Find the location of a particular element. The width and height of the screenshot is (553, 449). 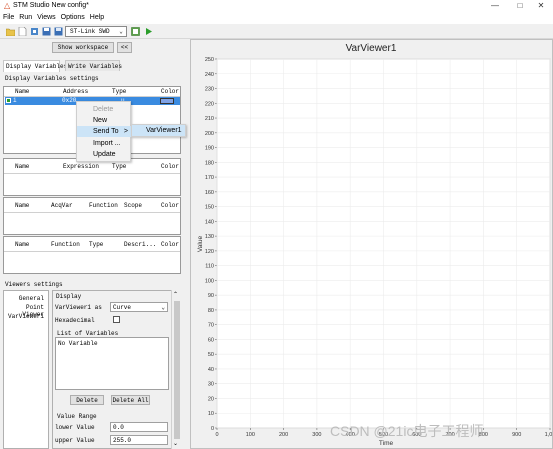

save-as-icon is located at coordinates (58, 31).